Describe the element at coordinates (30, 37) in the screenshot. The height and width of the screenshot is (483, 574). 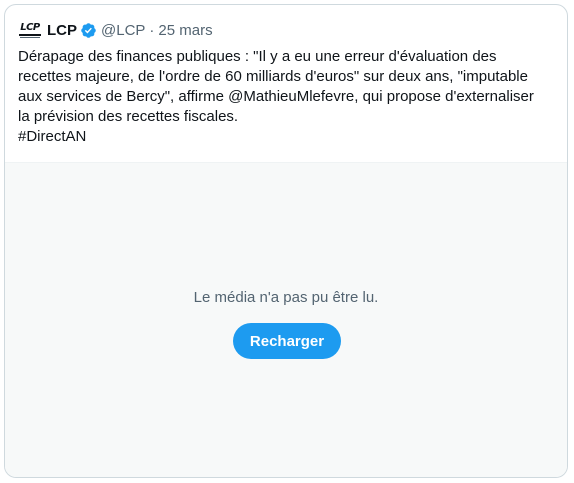
I see `logo-sub` at that location.